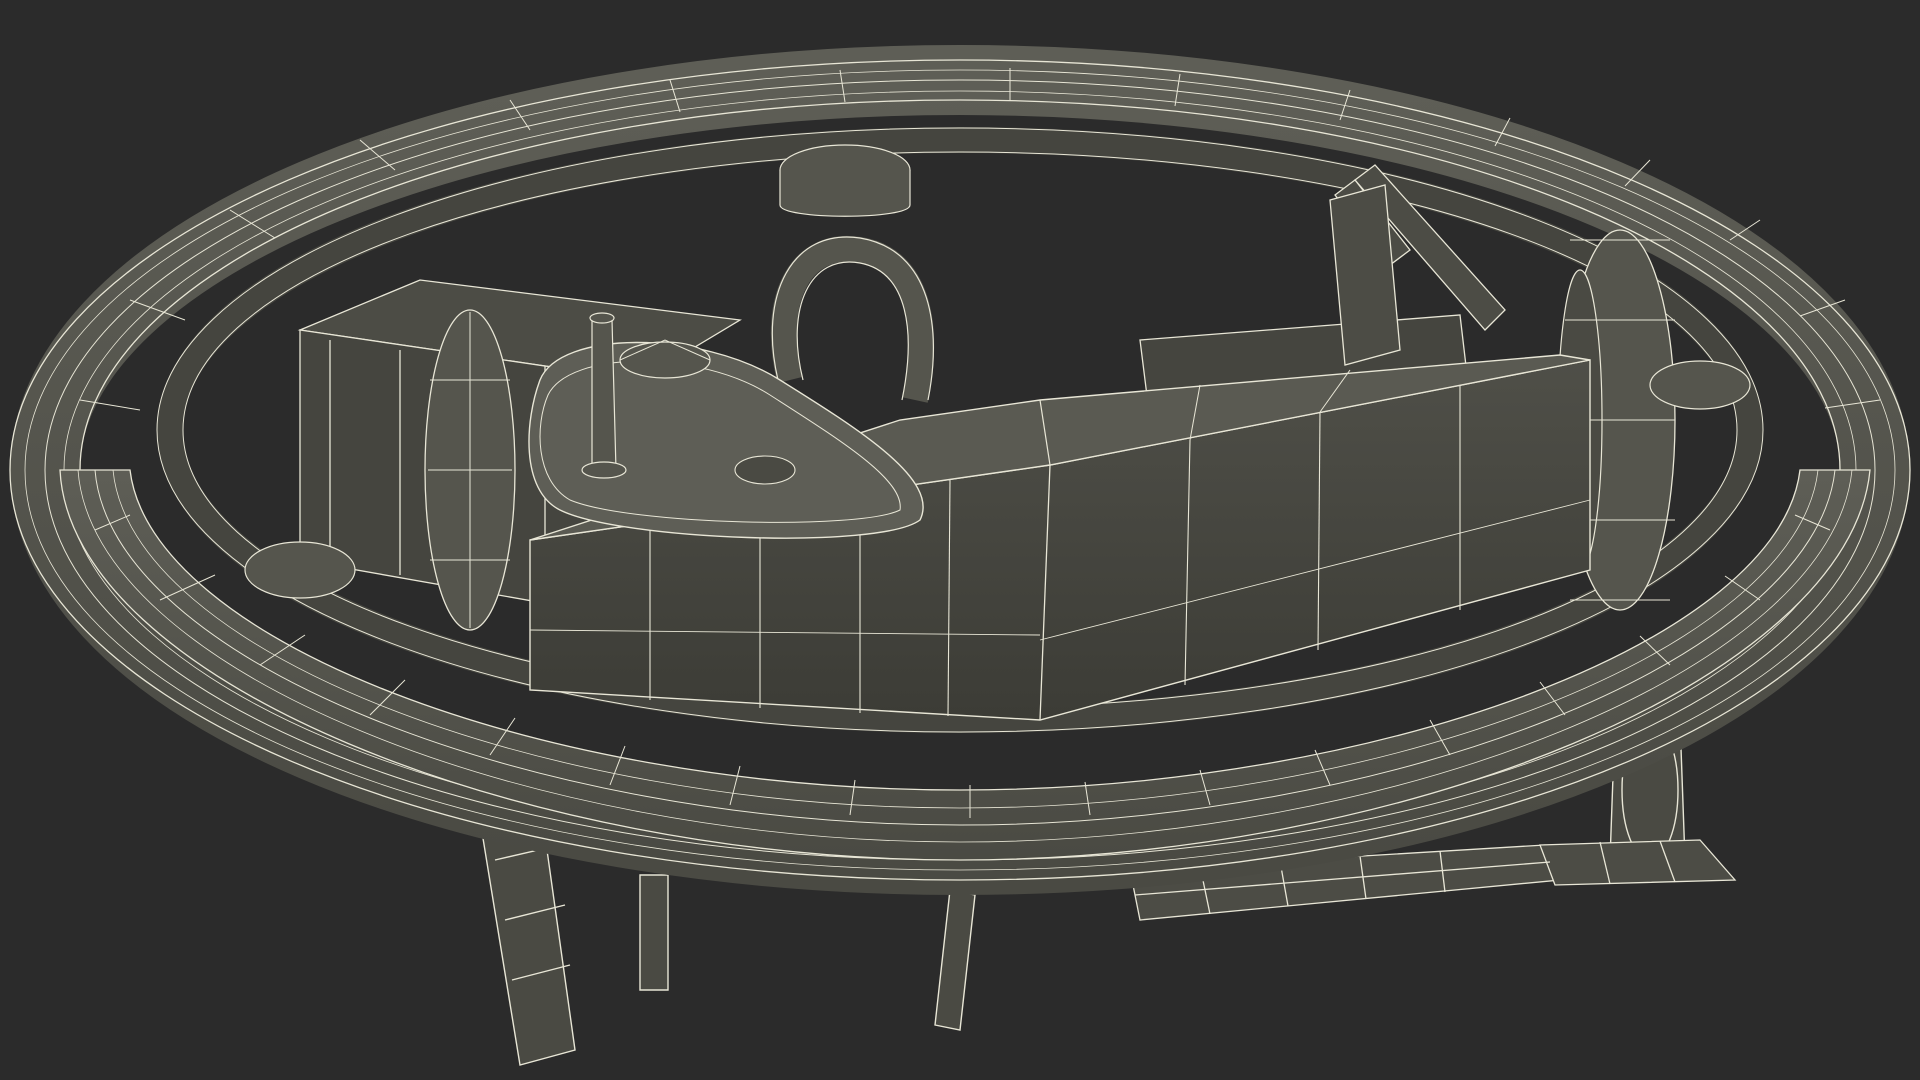 This screenshot has width=1920, height=1080. I want to click on steering-hoop, so click(852, 319).